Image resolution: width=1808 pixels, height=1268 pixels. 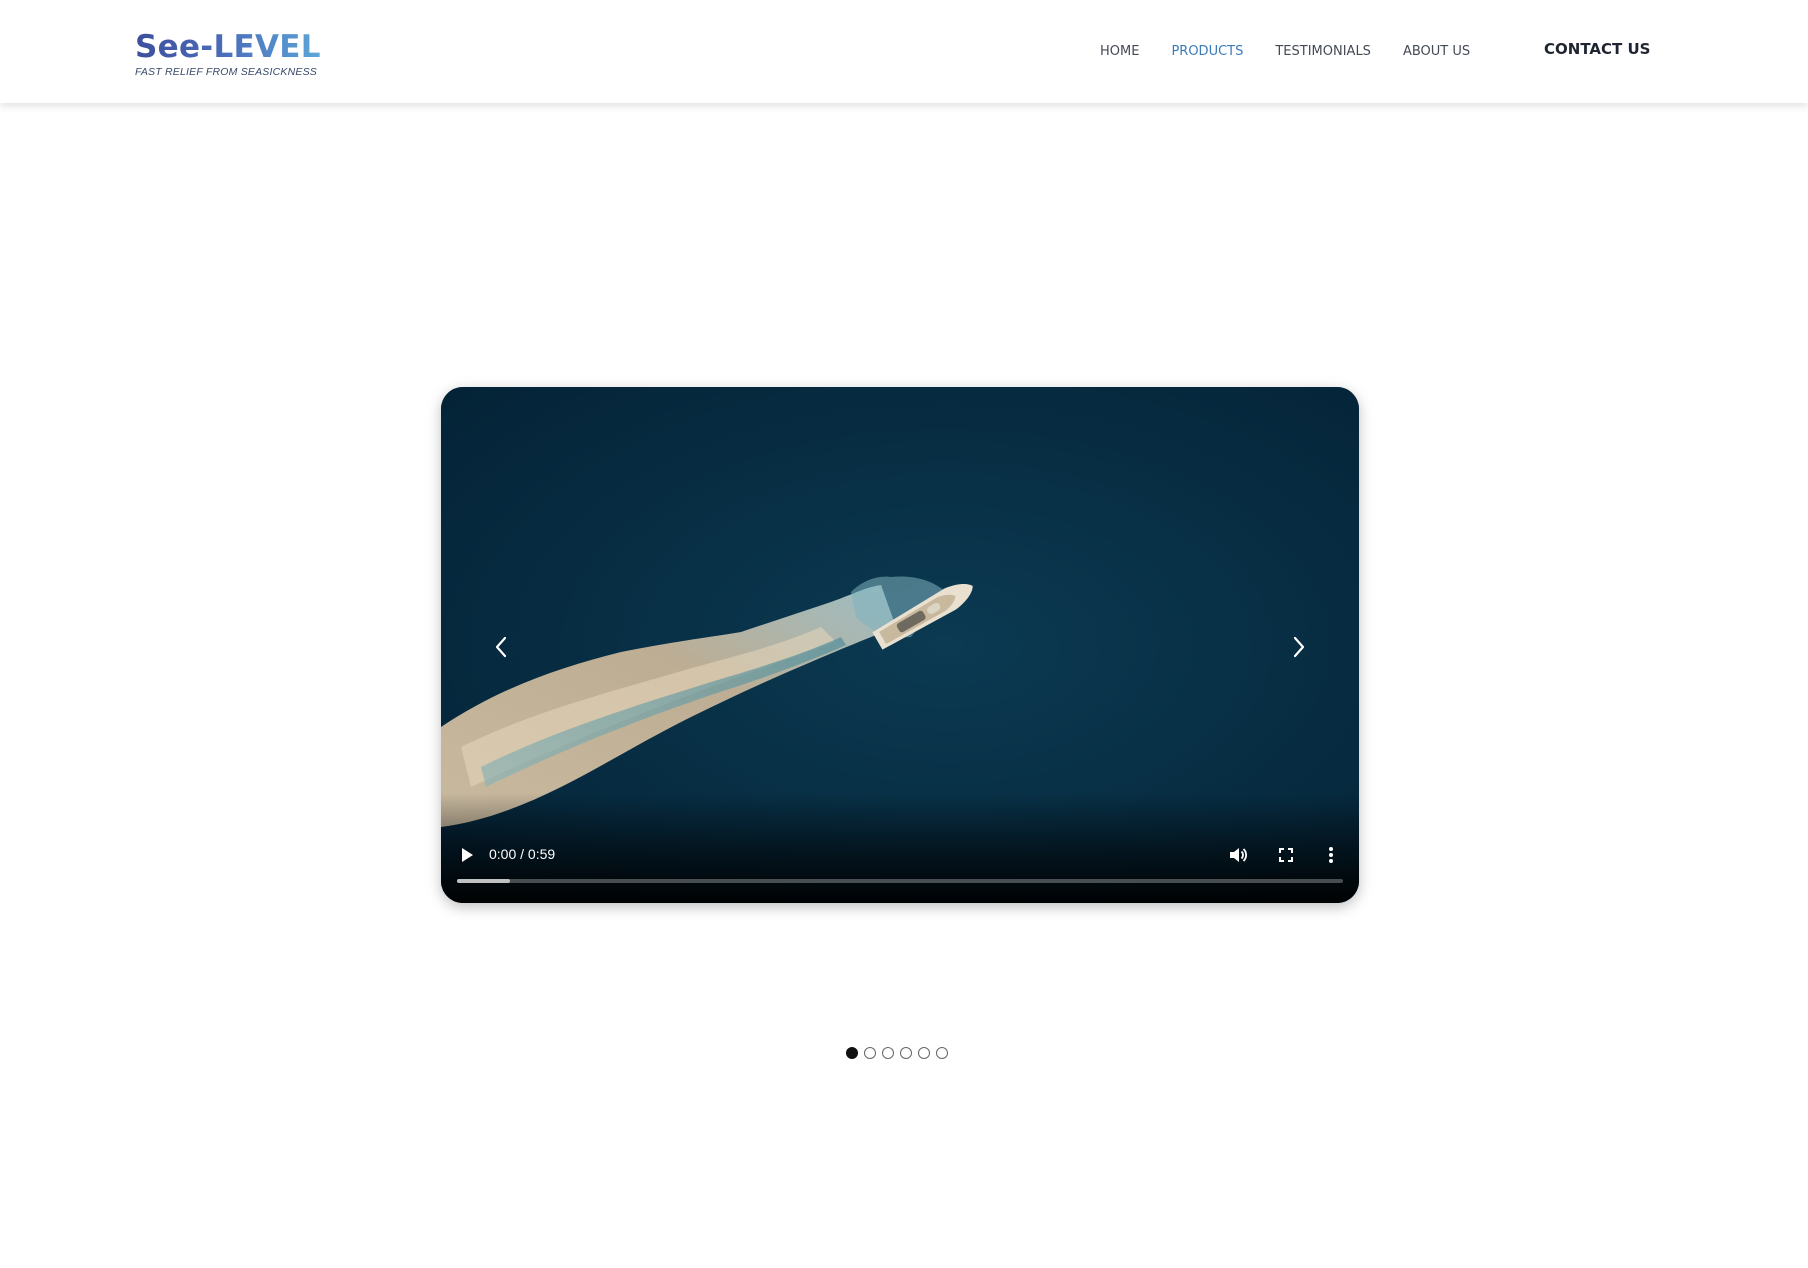 I want to click on volume-button, so click(x=1238, y=855).